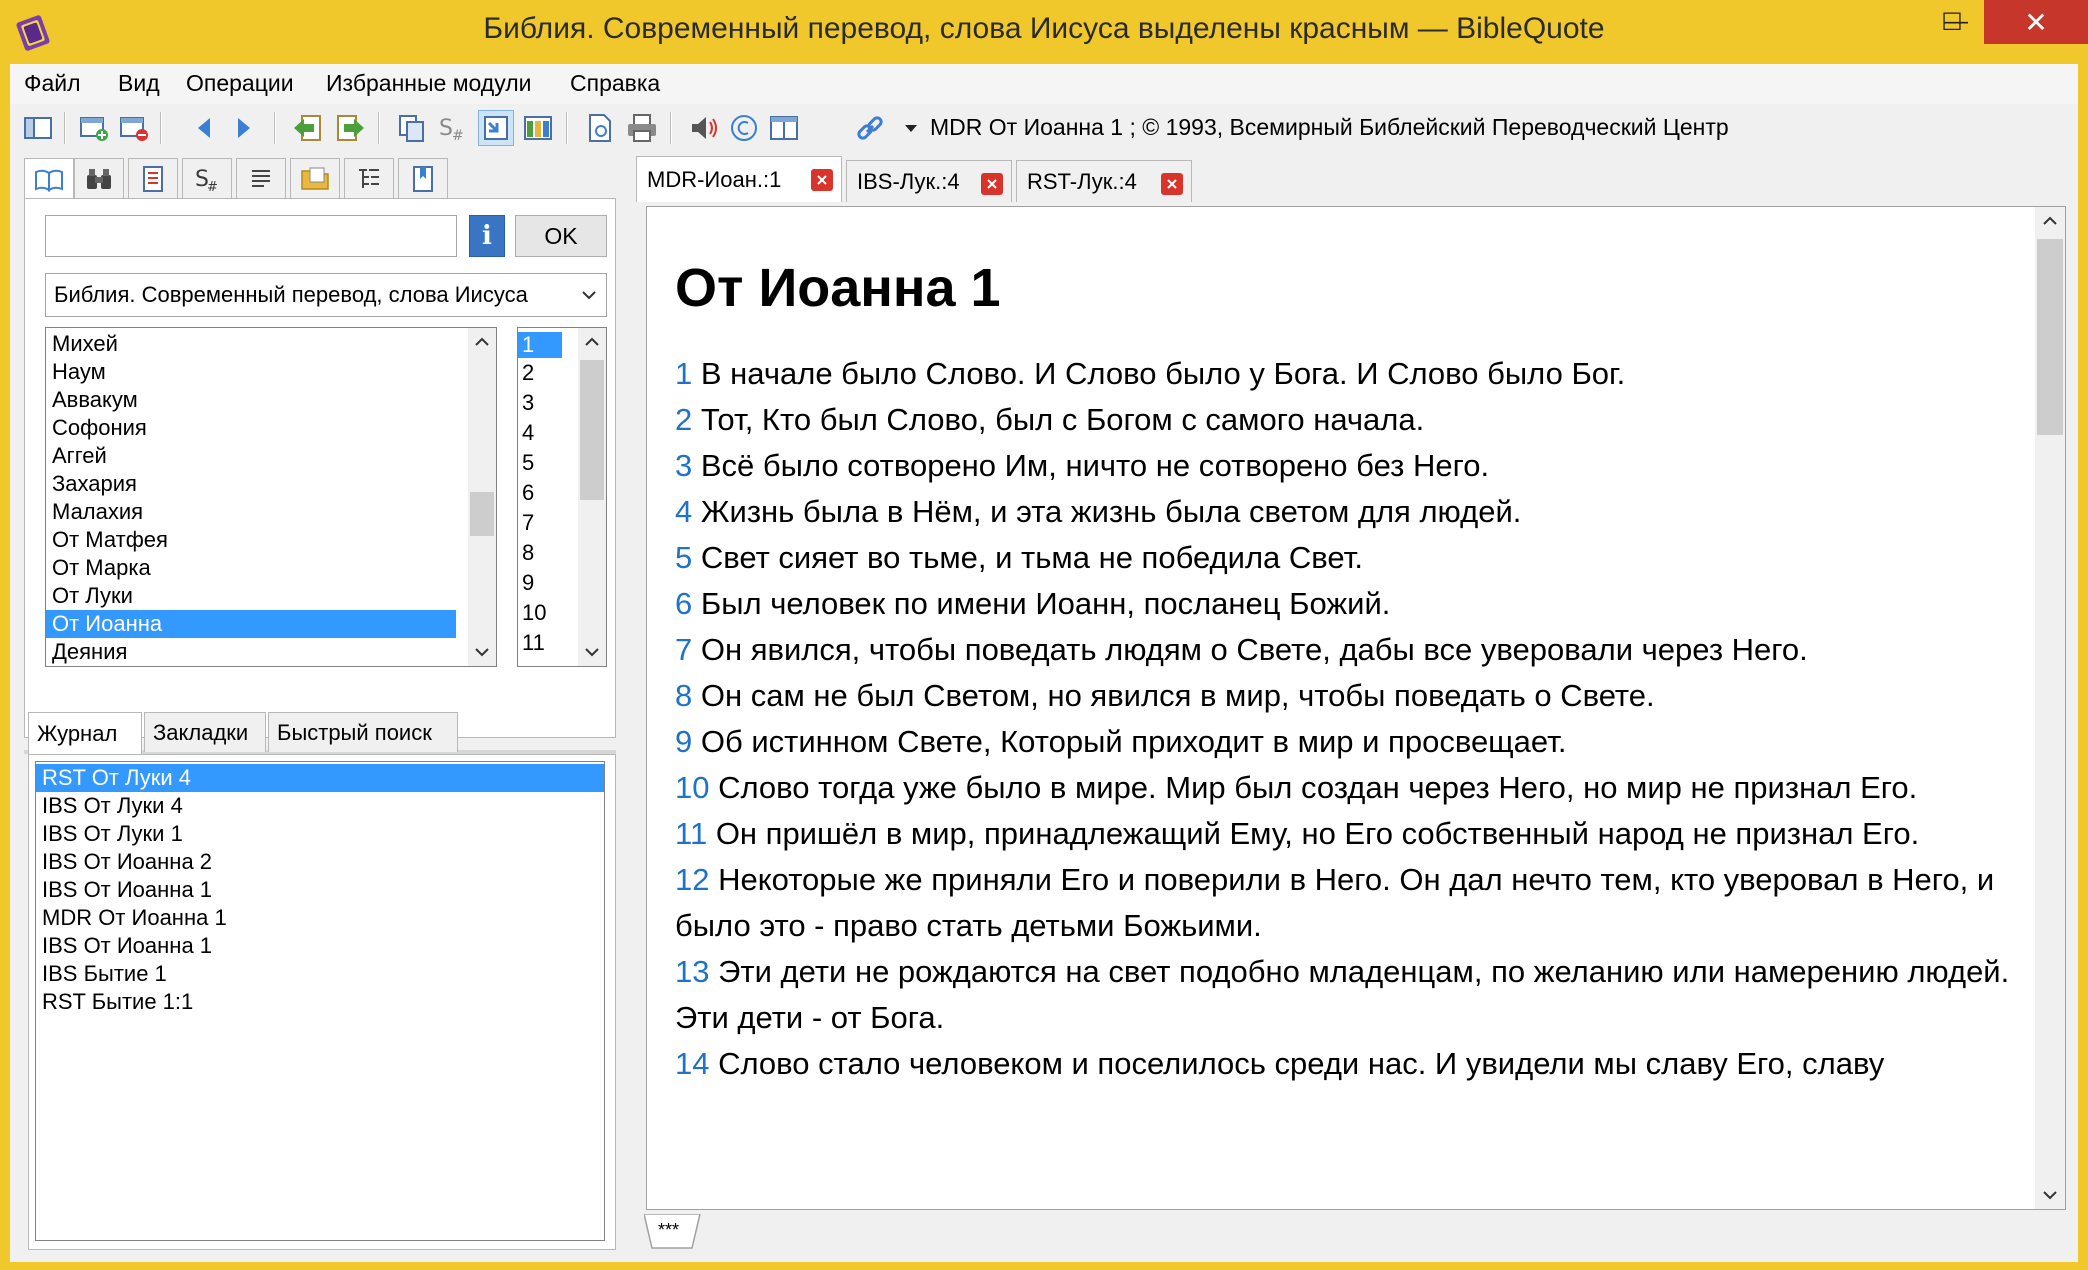 This screenshot has height=1270, width=2088. I want to click on strongs-button: S #, so click(452, 128).